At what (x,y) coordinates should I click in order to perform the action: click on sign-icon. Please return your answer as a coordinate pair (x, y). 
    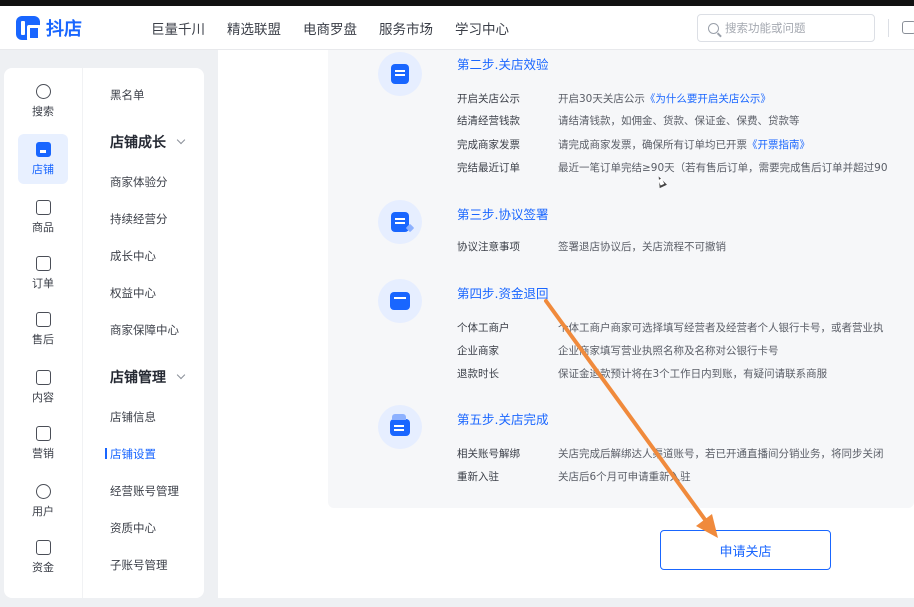
    Looking at the image, I should click on (400, 222).